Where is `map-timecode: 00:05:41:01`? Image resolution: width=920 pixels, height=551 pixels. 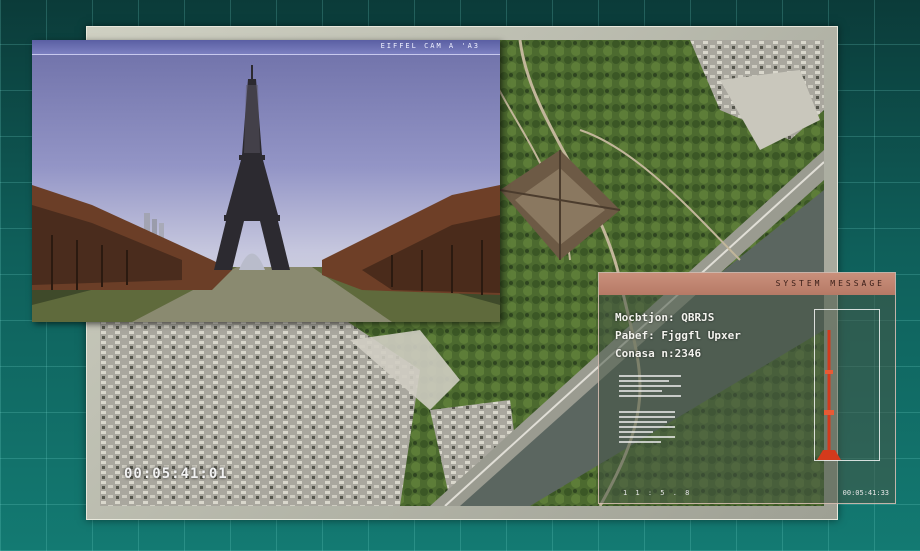 map-timecode: 00:05:41:01 is located at coordinates (176, 474).